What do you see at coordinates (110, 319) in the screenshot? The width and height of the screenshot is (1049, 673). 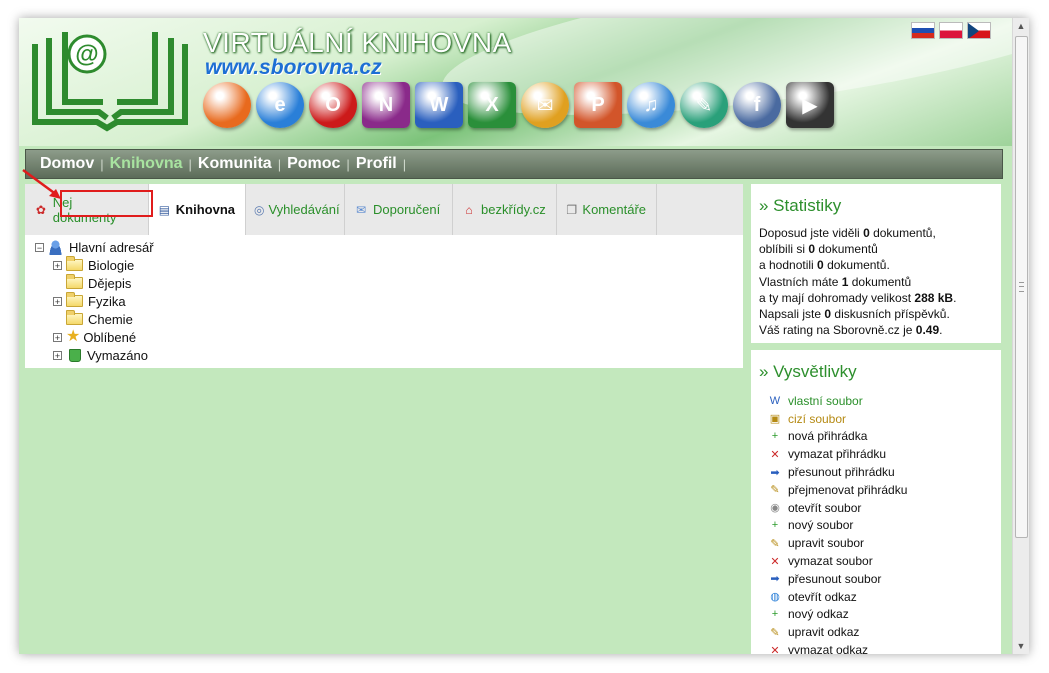 I see `tree-item-label: Chemie` at bounding box center [110, 319].